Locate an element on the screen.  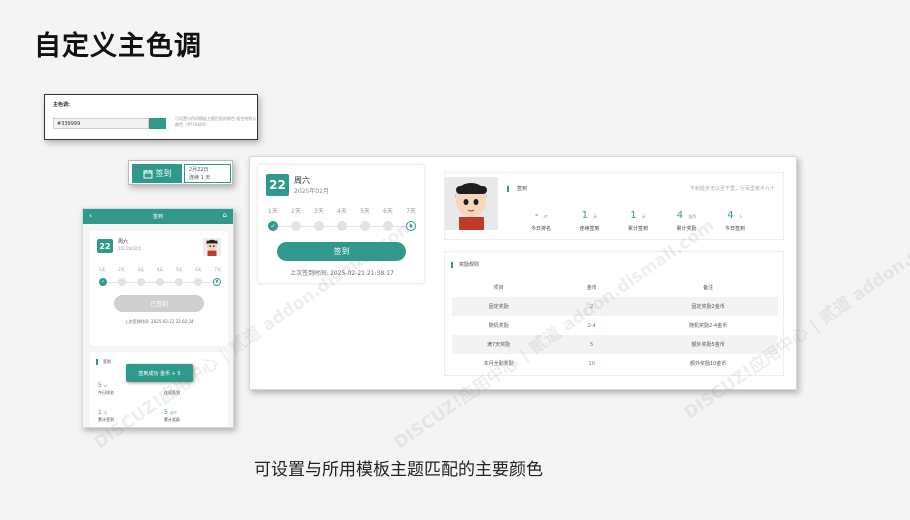
day-label: 7天 is located at coordinates (411, 211).